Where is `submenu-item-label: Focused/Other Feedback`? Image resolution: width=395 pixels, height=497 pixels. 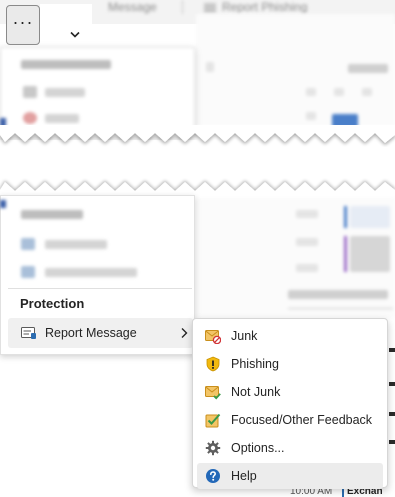
submenu-item-label: Focused/Other Feedback is located at coordinates (302, 420).